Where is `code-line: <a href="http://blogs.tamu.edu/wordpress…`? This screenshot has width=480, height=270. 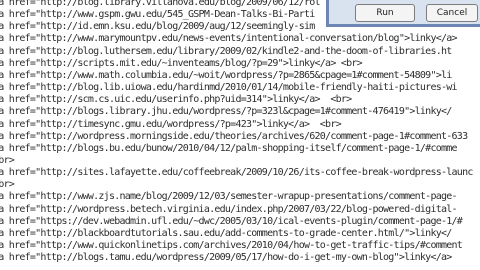
code-line: <a href="http://blogs.tamu.edu/wordpress… is located at coordinates (226, 258).